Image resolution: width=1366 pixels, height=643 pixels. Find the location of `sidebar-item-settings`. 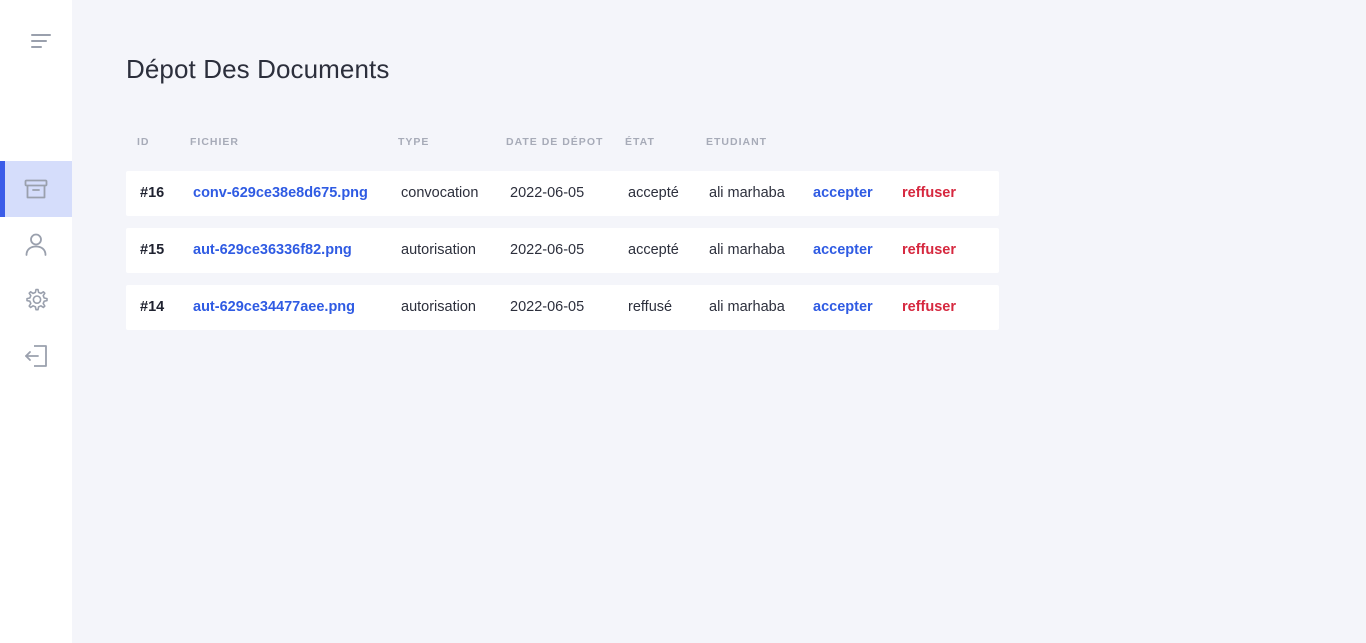

sidebar-item-settings is located at coordinates (36, 300).